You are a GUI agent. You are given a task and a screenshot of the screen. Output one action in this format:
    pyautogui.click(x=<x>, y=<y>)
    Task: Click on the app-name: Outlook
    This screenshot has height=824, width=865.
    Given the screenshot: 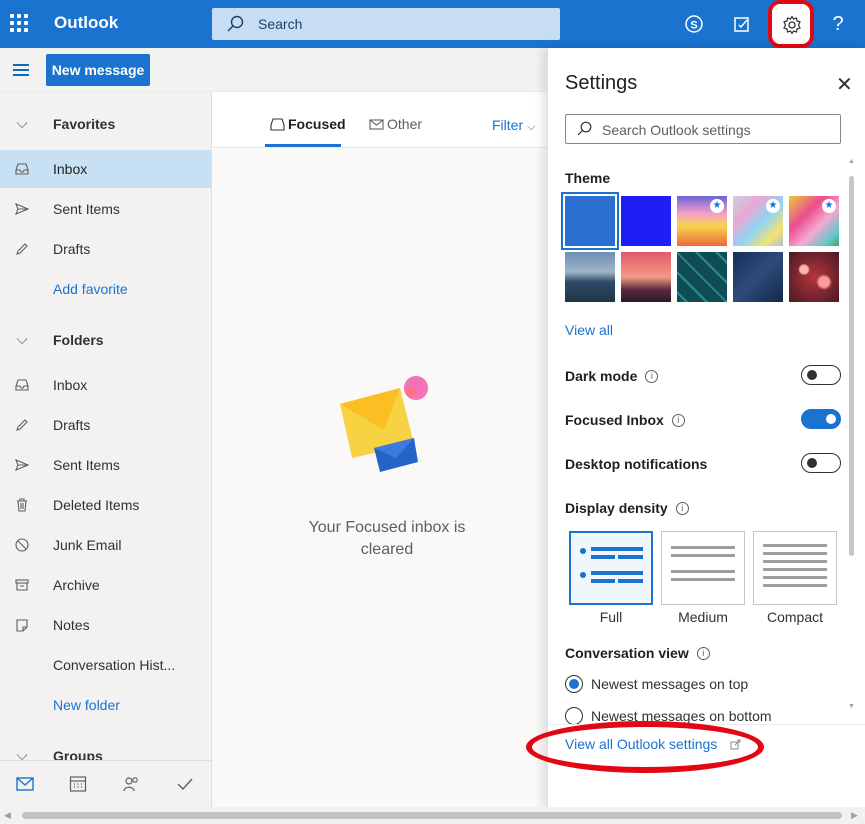 What is the action you would take?
    pyautogui.click(x=86, y=23)
    